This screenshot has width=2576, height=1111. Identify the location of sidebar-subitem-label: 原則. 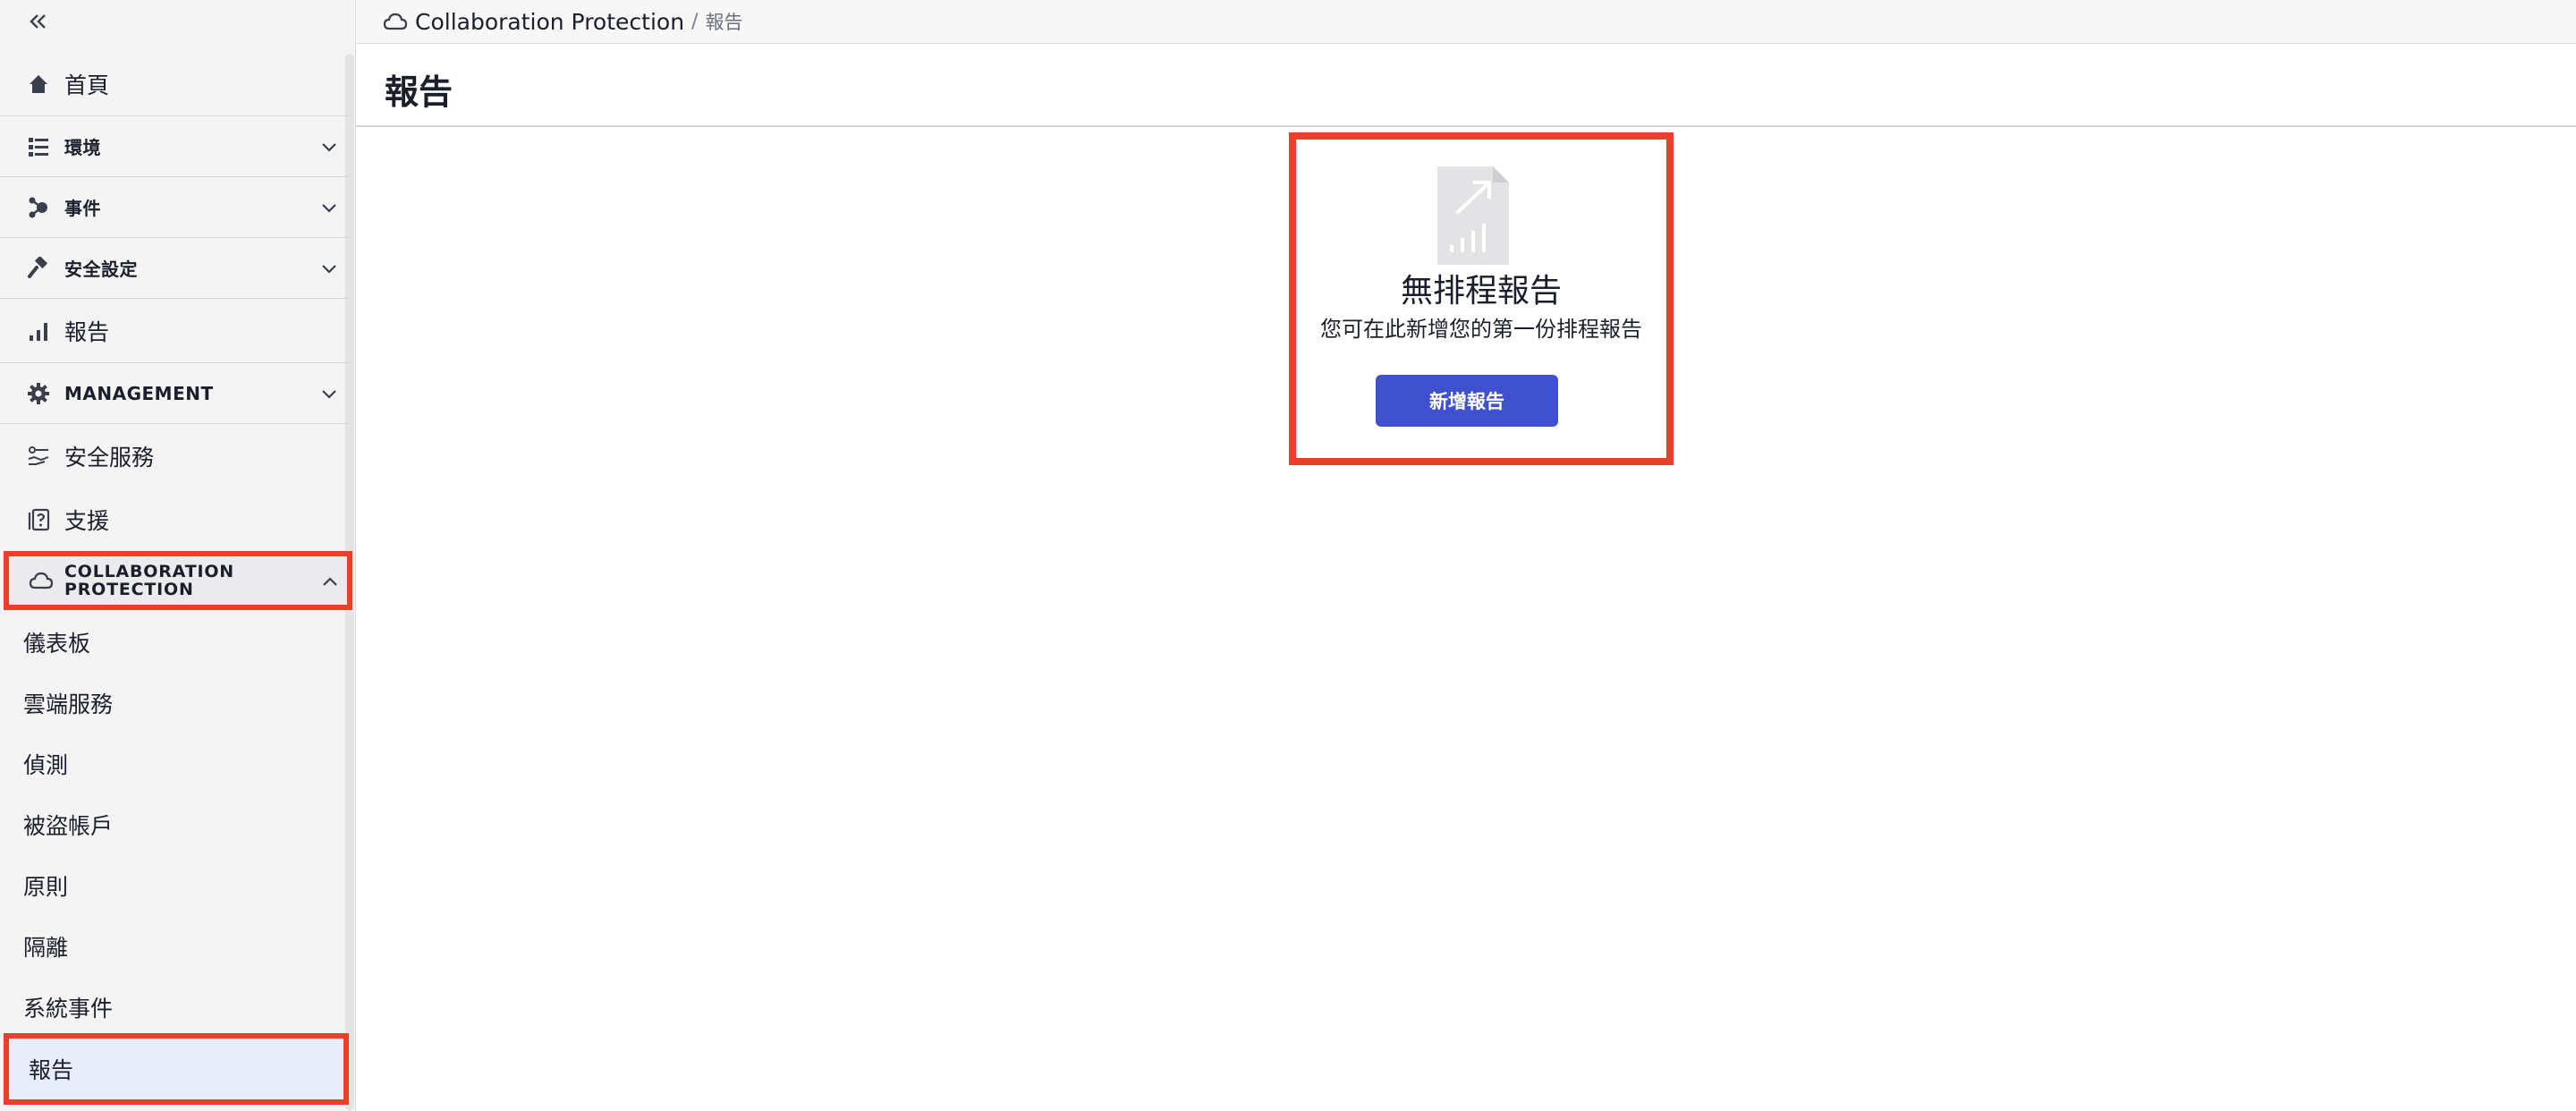
(46, 887).